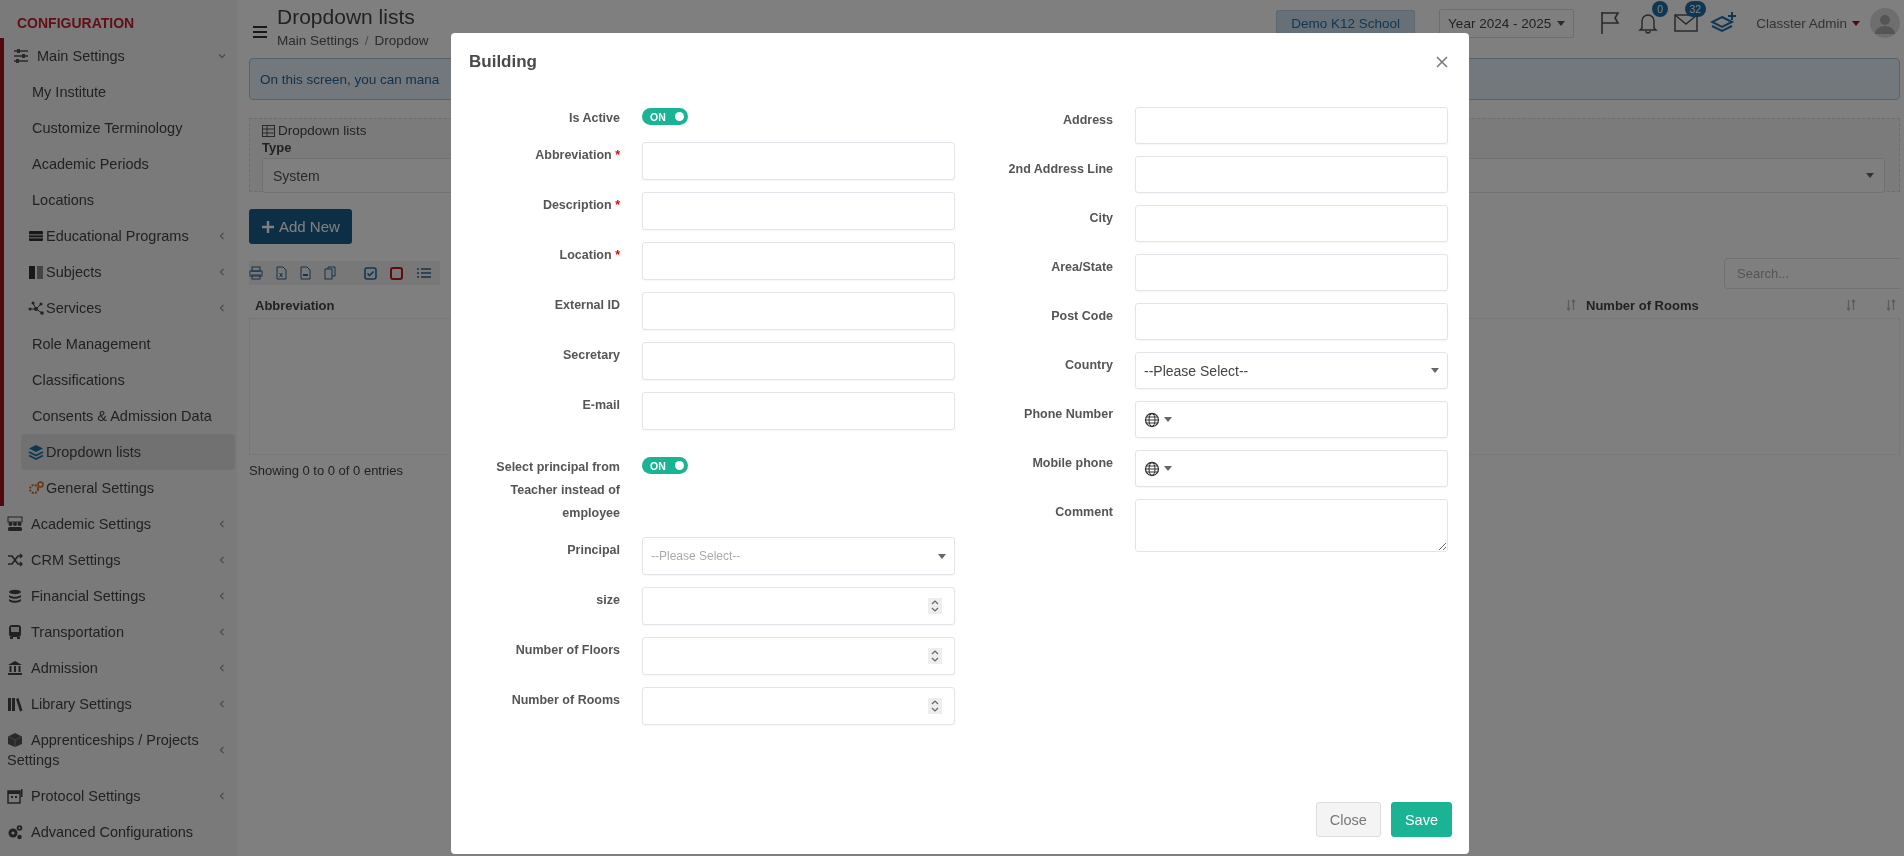 This screenshot has height=856, width=1904. Describe the element at coordinates (128, 164) in the screenshot. I see `sidebar-item: Academic Periods` at that location.